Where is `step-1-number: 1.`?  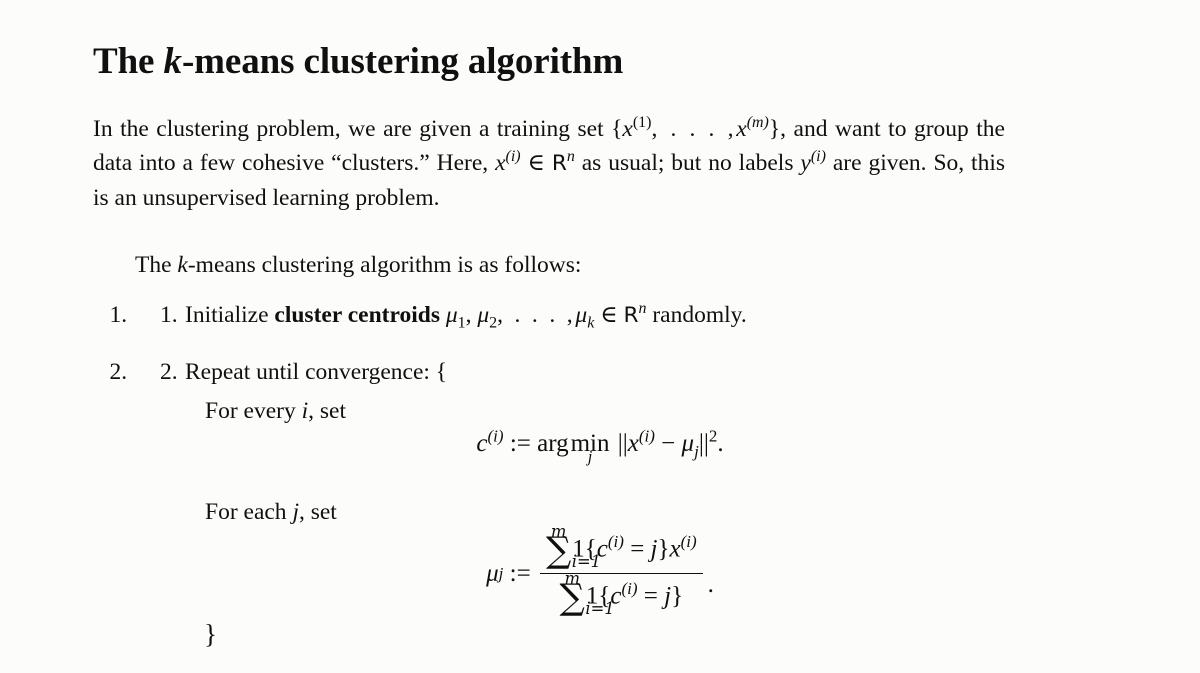
step-1-number: 1. is located at coordinates (169, 314).